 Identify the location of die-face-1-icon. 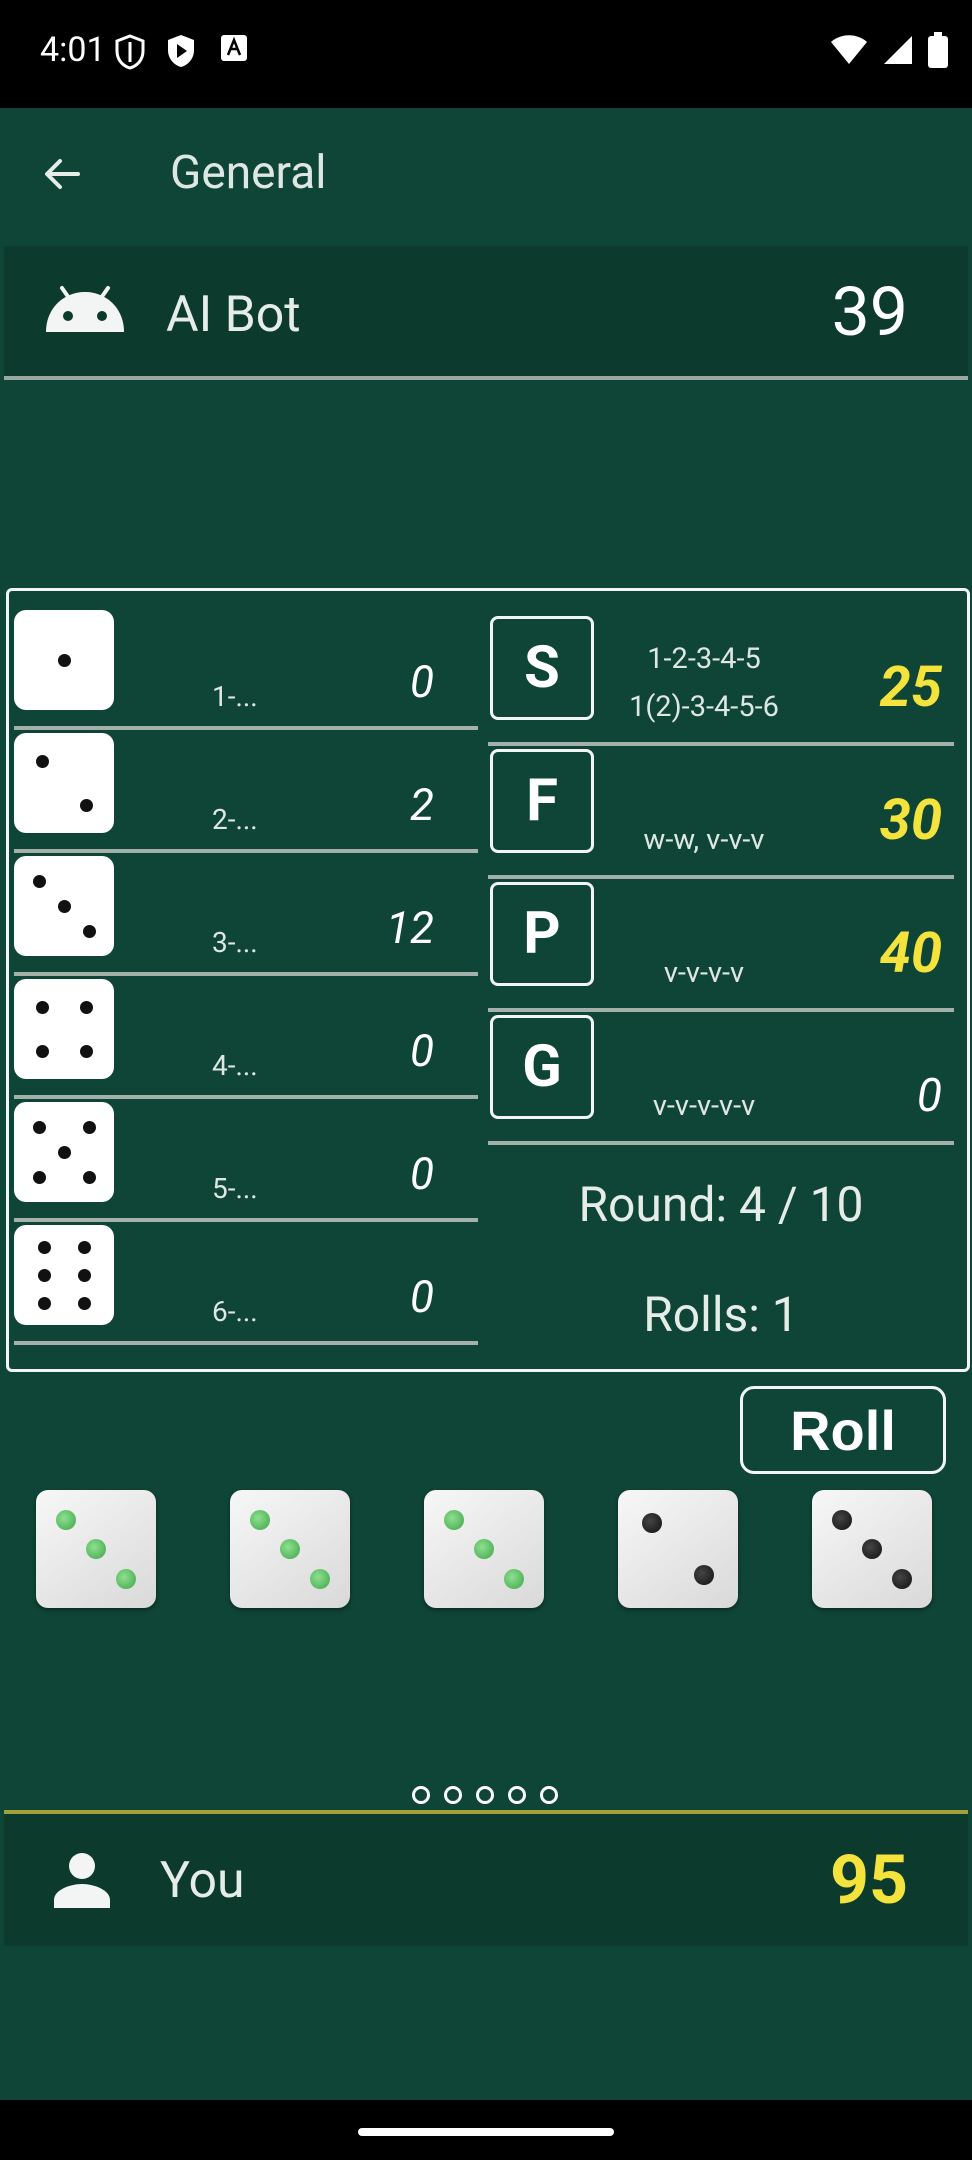
(64, 660).